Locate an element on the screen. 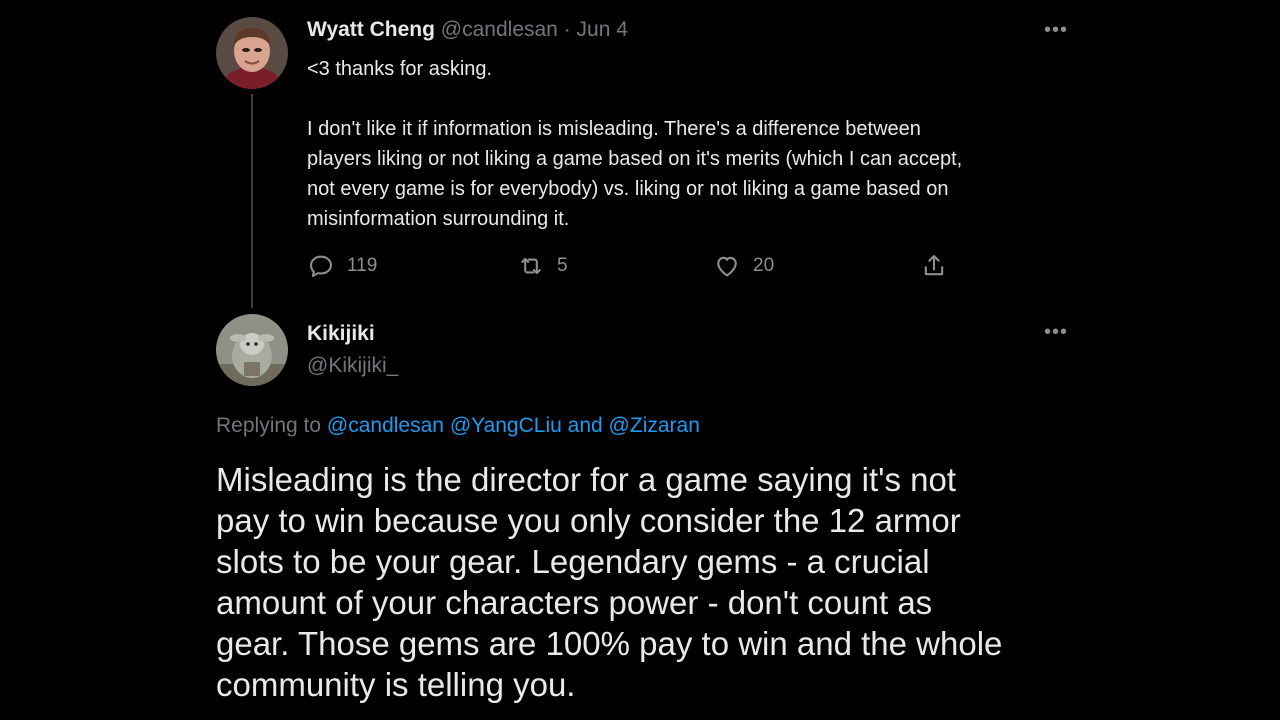 The image size is (1280, 720). mention-link: @candlesan is located at coordinates (385, 425).